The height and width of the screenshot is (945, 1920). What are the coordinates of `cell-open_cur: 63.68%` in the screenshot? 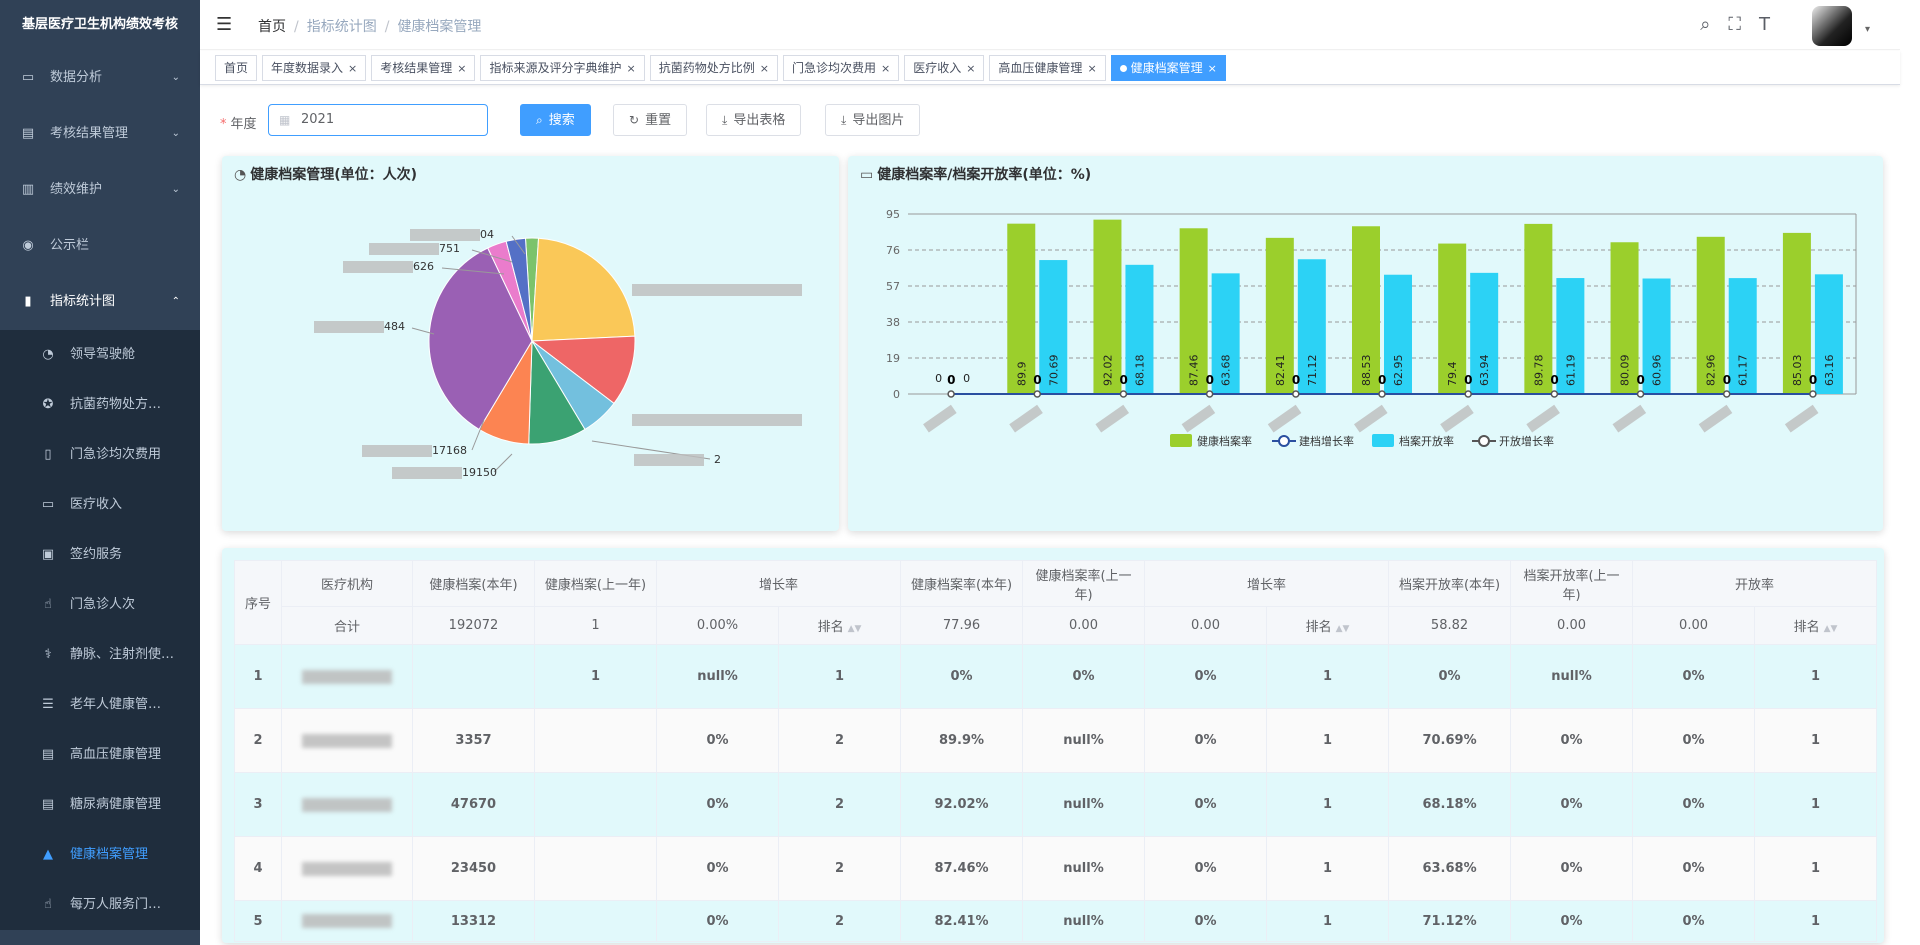 It's located at (1450, 868).